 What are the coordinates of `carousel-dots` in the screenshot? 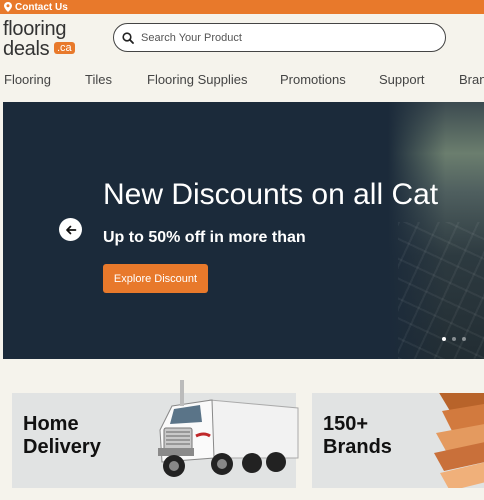 It's located at (454, 339).